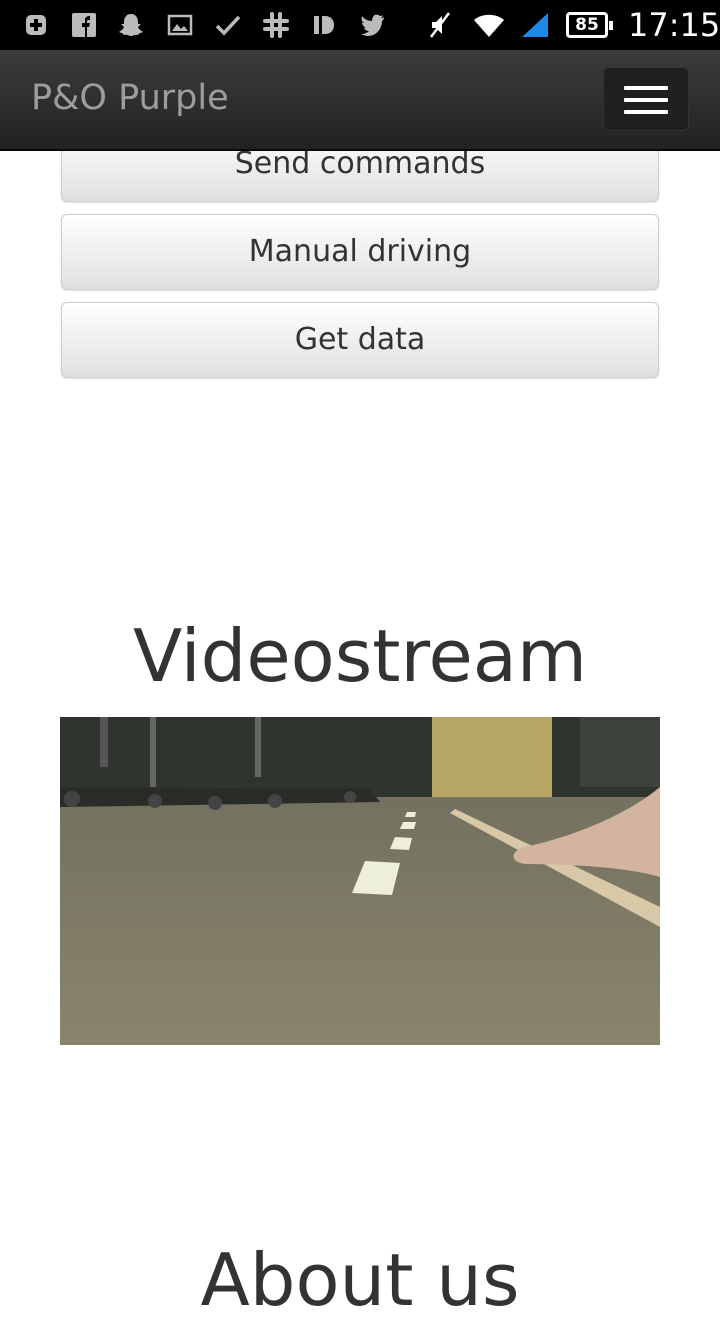 This screenshot has width=720, height=1324. What do you see at coordinates (440, 25) in the screenshot?
I see `mute-icon` at bounding box center [440, 25].